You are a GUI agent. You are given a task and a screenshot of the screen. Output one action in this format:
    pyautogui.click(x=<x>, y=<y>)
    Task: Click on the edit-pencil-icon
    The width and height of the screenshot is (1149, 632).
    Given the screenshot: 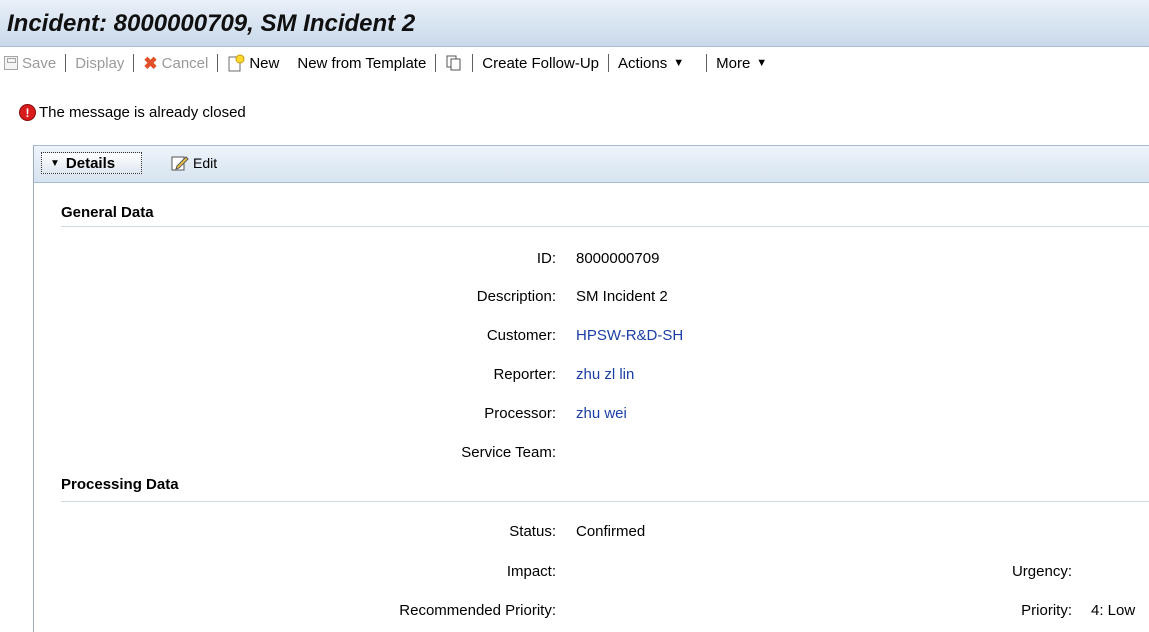 What is the action you would take?
    pyautogui.click(x=180, y=163)
    